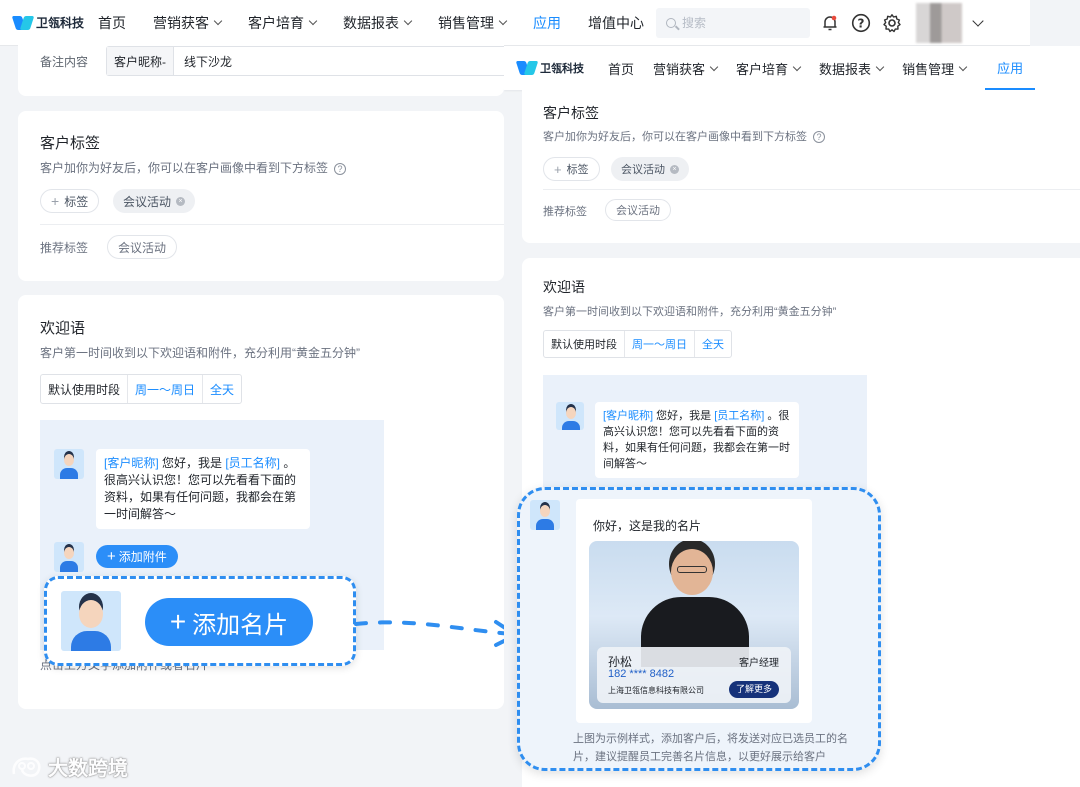 The image size is (1080, 787). Describe the element at coordinates (137, 556) in the screenshot. I see `add-attachment-button: + 添加附件` at that location.